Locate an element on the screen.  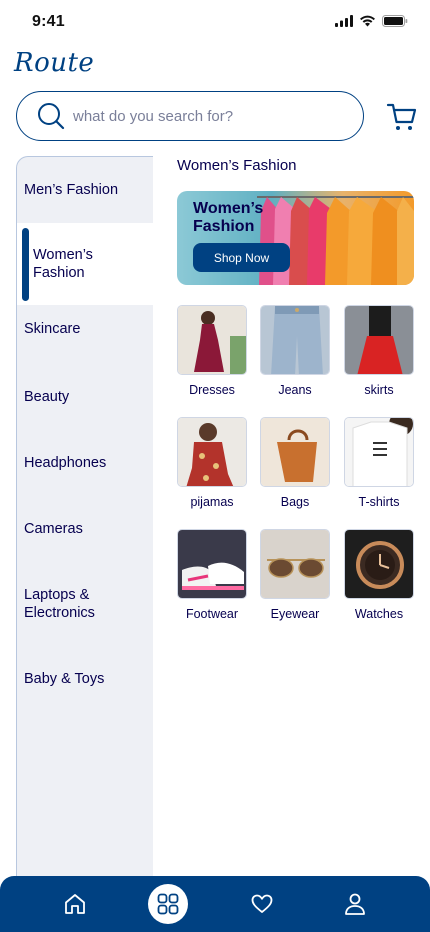
subcategory-watches: Watches is located at coordinates (379, 575).